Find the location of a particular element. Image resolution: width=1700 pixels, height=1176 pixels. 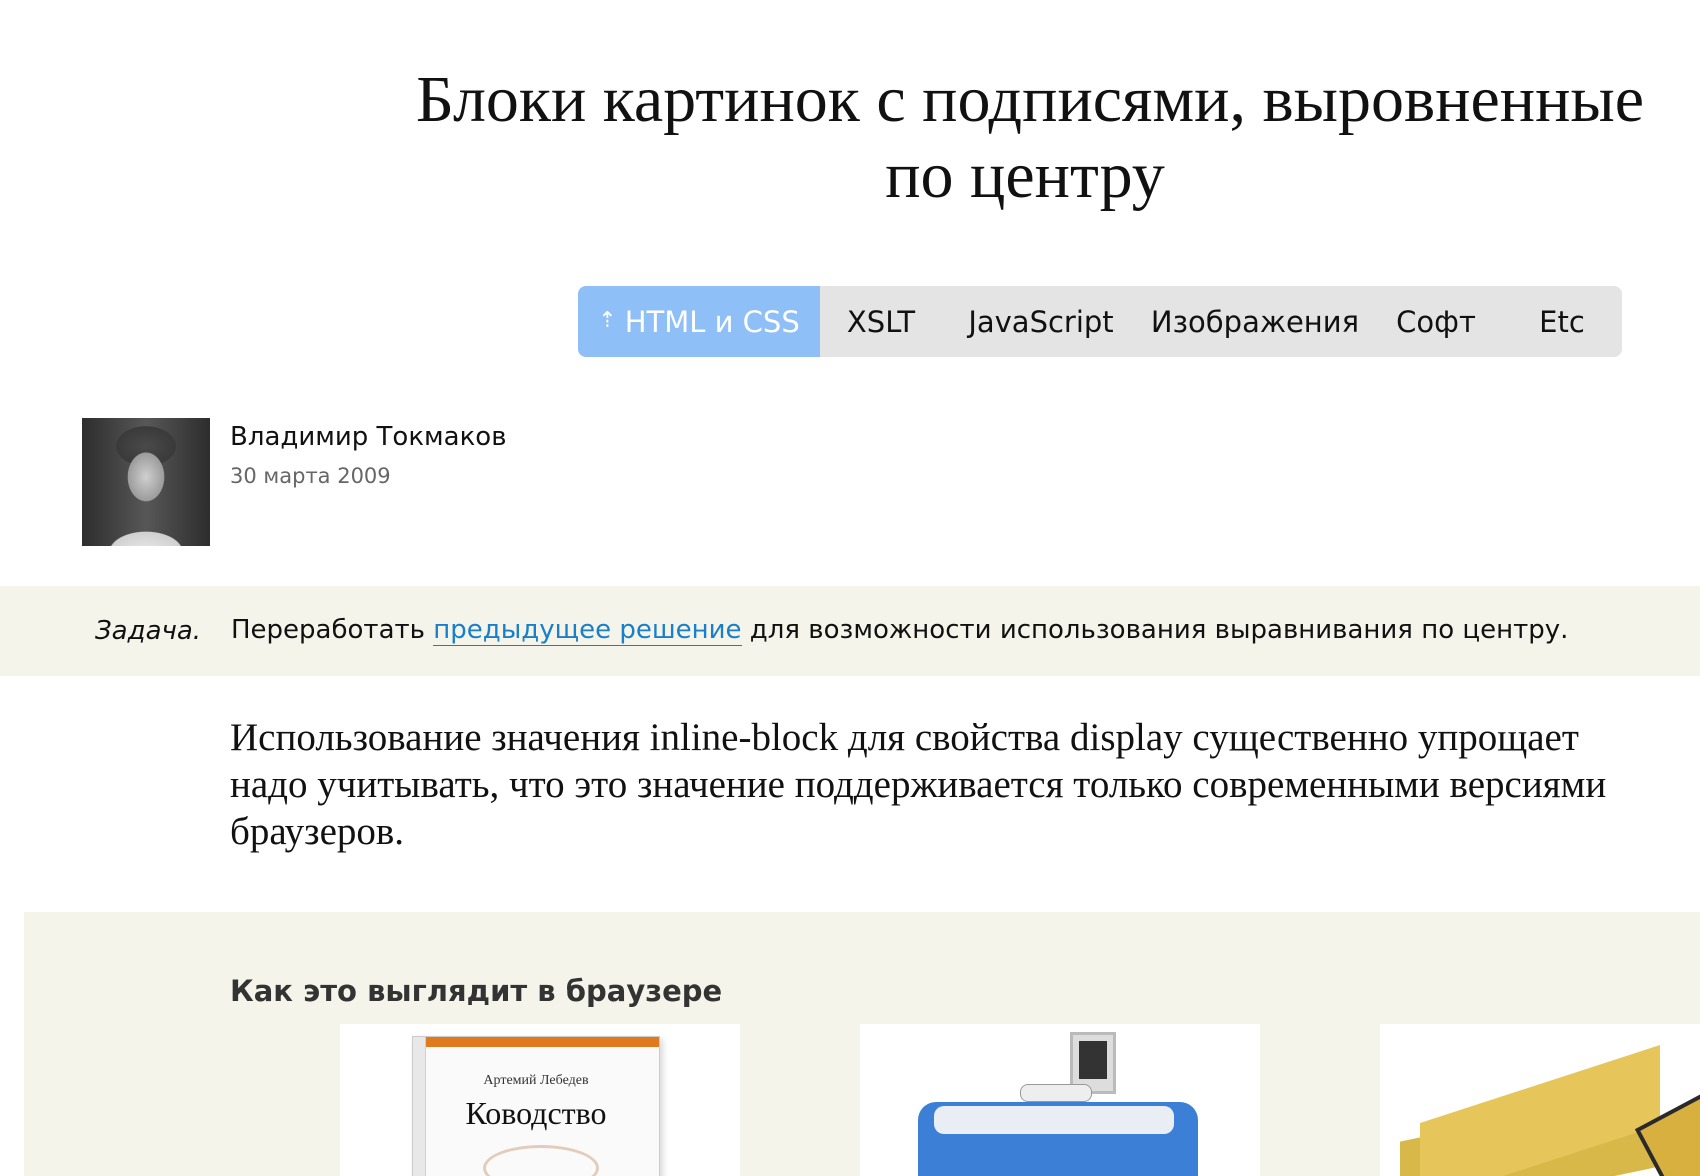

nav-item-label: HTML и CSS is located at coordinates (712, 321).